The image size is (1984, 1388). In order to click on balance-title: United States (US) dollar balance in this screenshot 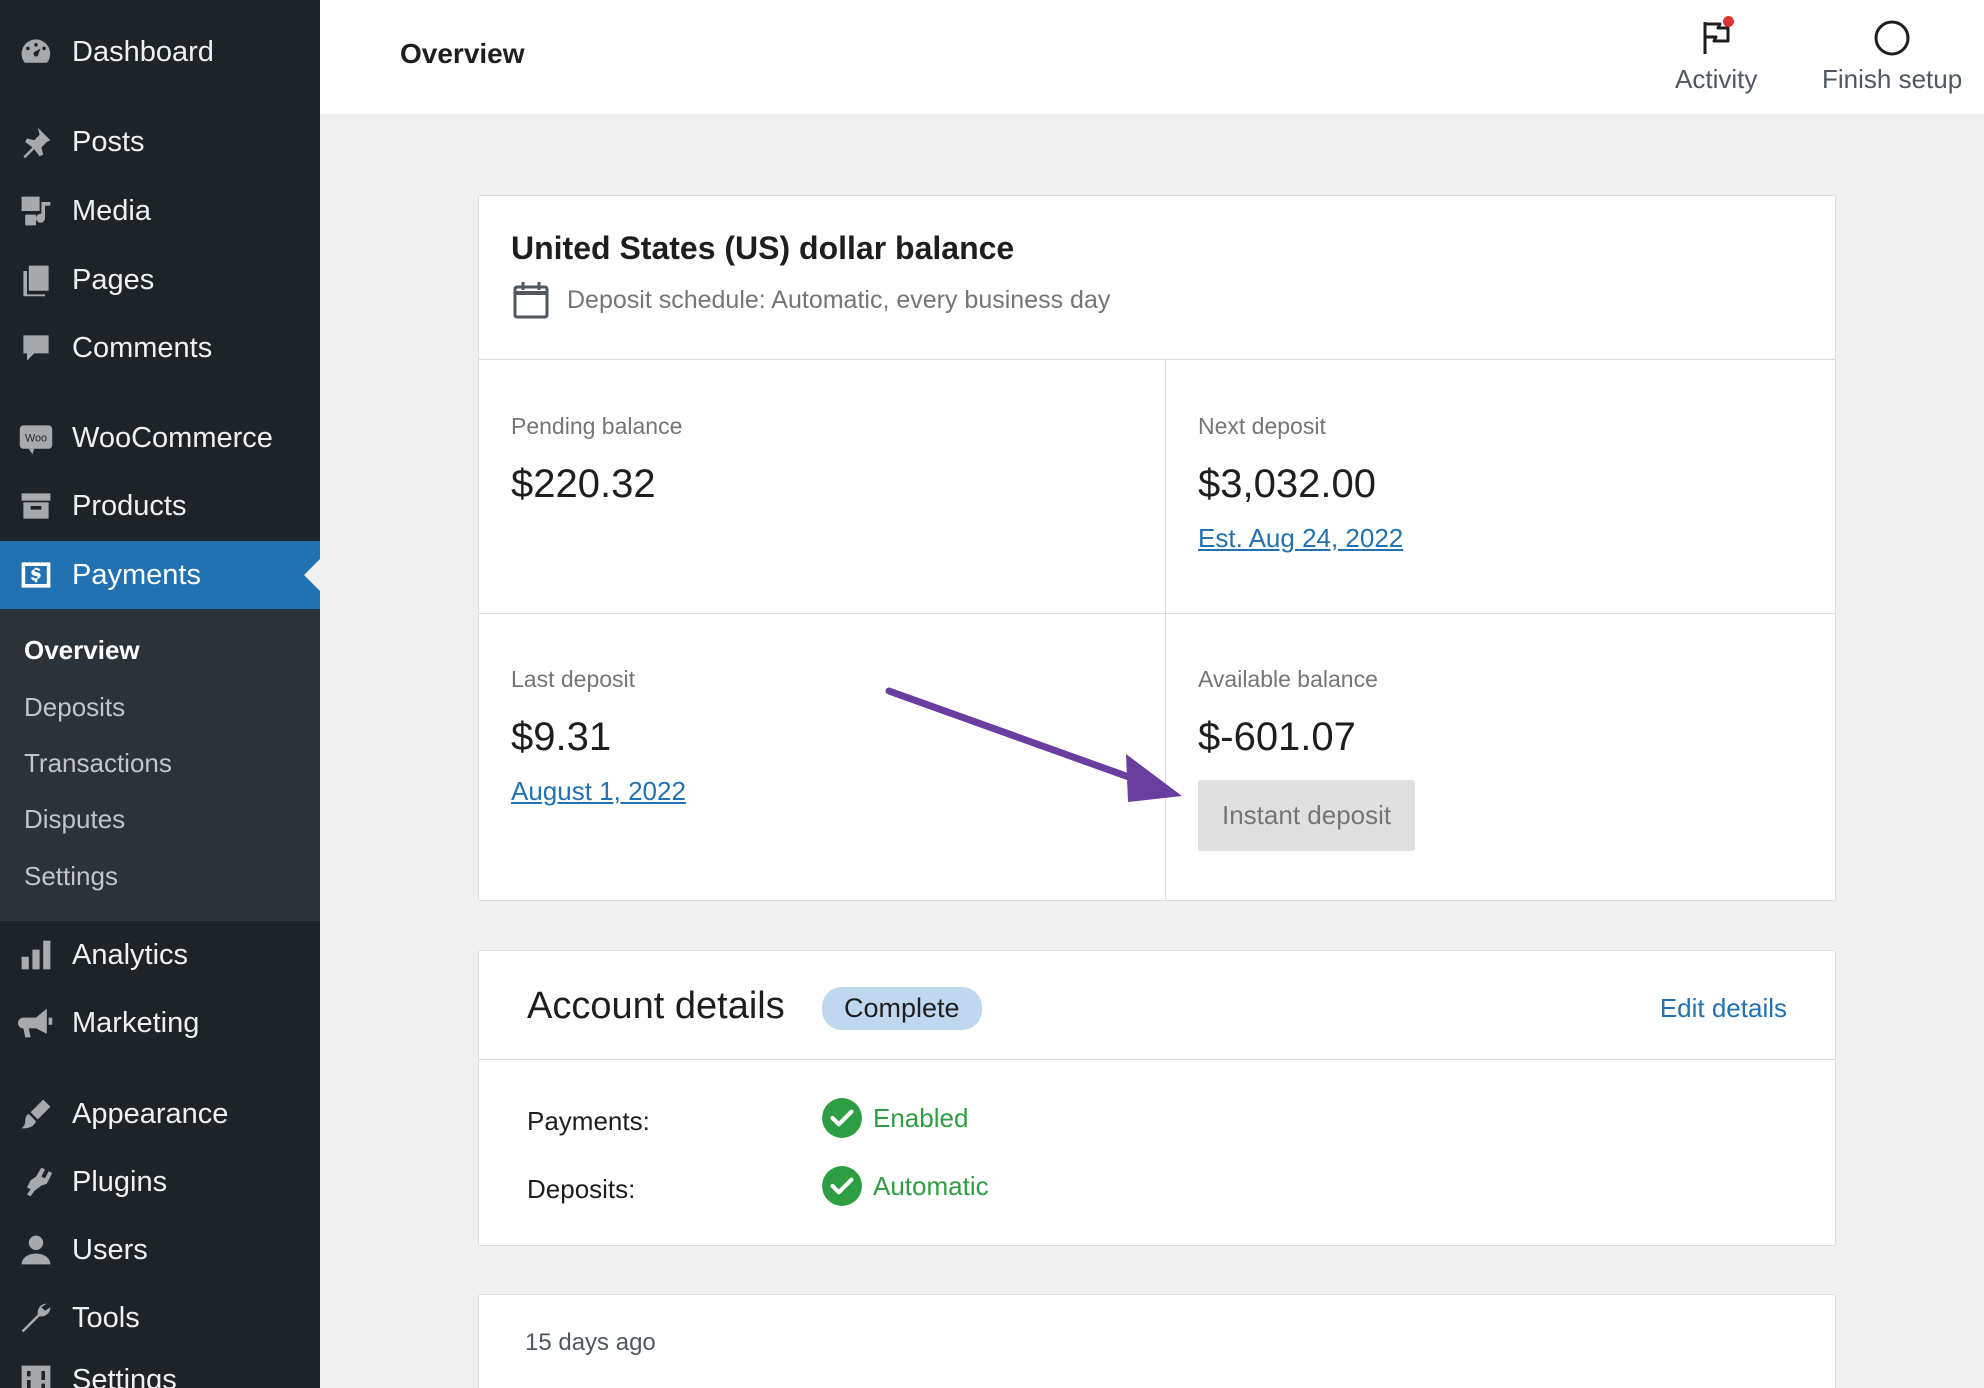, I will do `click(763, 248)`.